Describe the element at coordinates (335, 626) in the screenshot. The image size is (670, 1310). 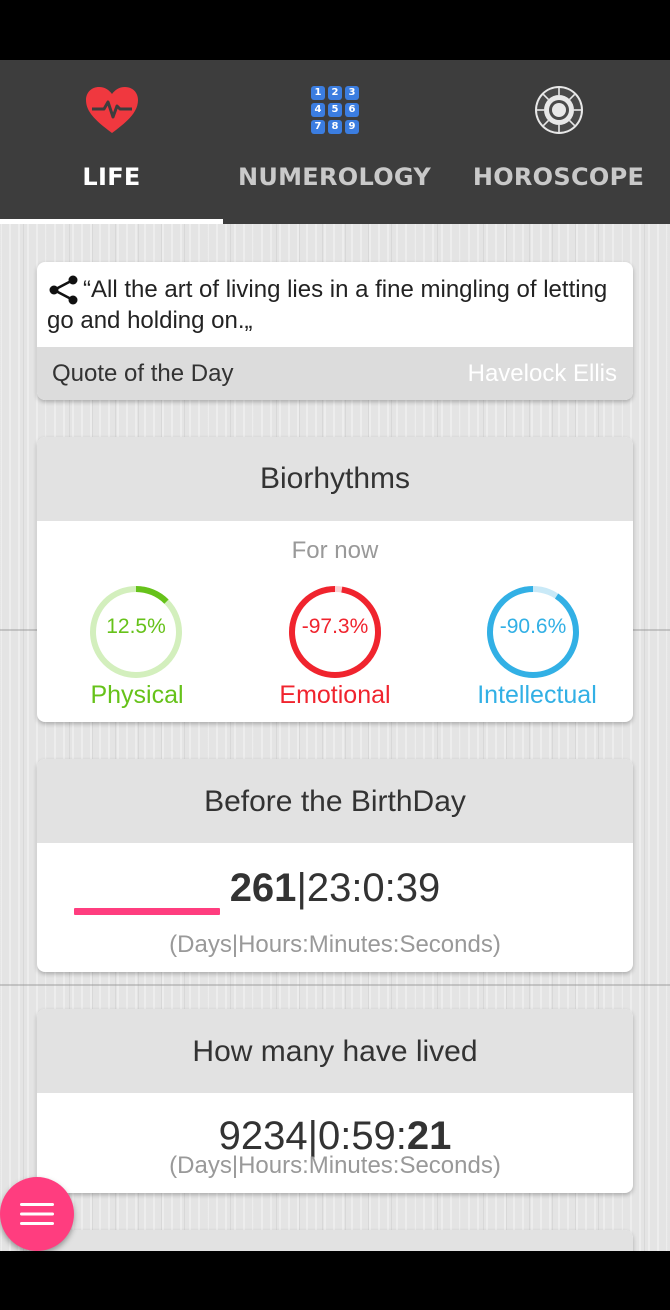
I see `gauge-value: -97.3%` at that location.